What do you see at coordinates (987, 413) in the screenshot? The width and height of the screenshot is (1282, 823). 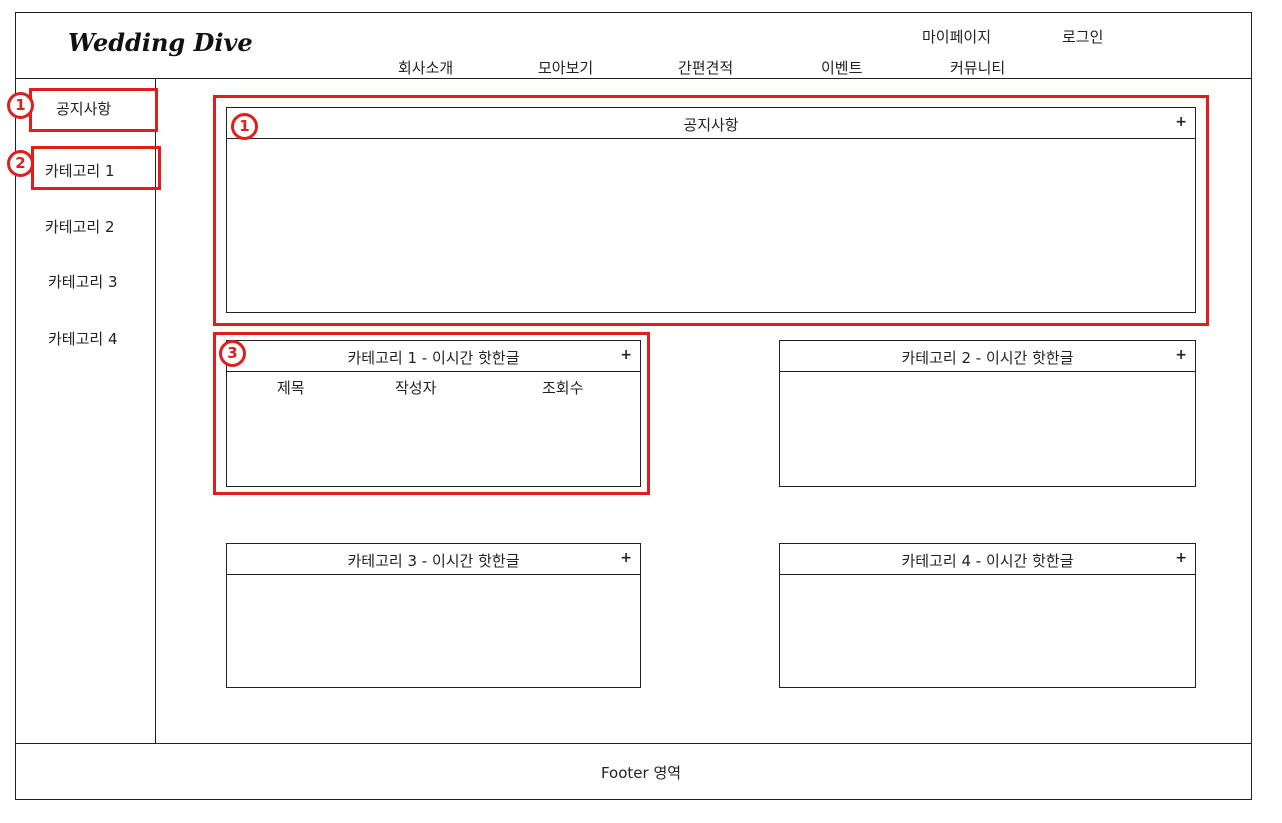 I see `category-2-box: 카테고리 2 - 이시간 핫한글 +` at bounding box center [987, 413].